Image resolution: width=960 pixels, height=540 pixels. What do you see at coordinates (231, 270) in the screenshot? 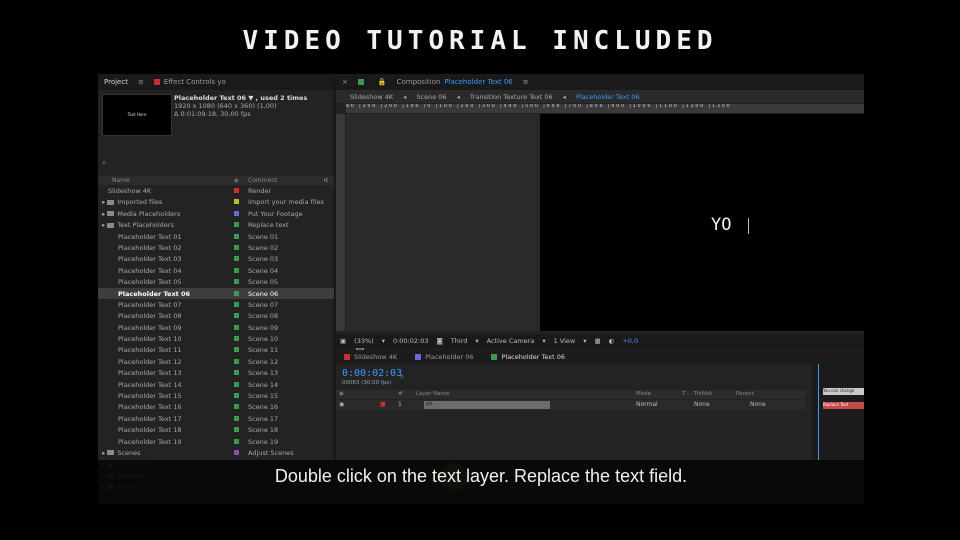
I see `list-item: Placeholder Text 04 Scene 04` at bounding box center [231, 270].